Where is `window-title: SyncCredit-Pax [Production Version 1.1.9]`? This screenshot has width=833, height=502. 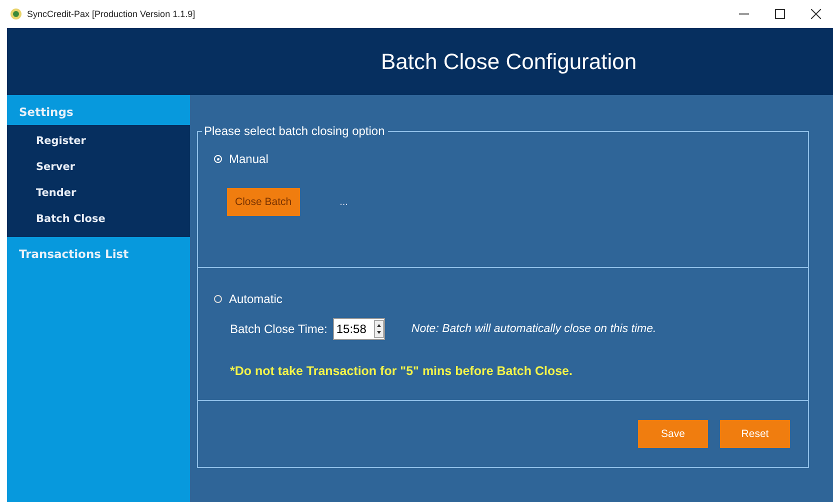 window-title: SyncCredit-Pax [Production Version 1.1.9] is located at coordinates (111, 14).